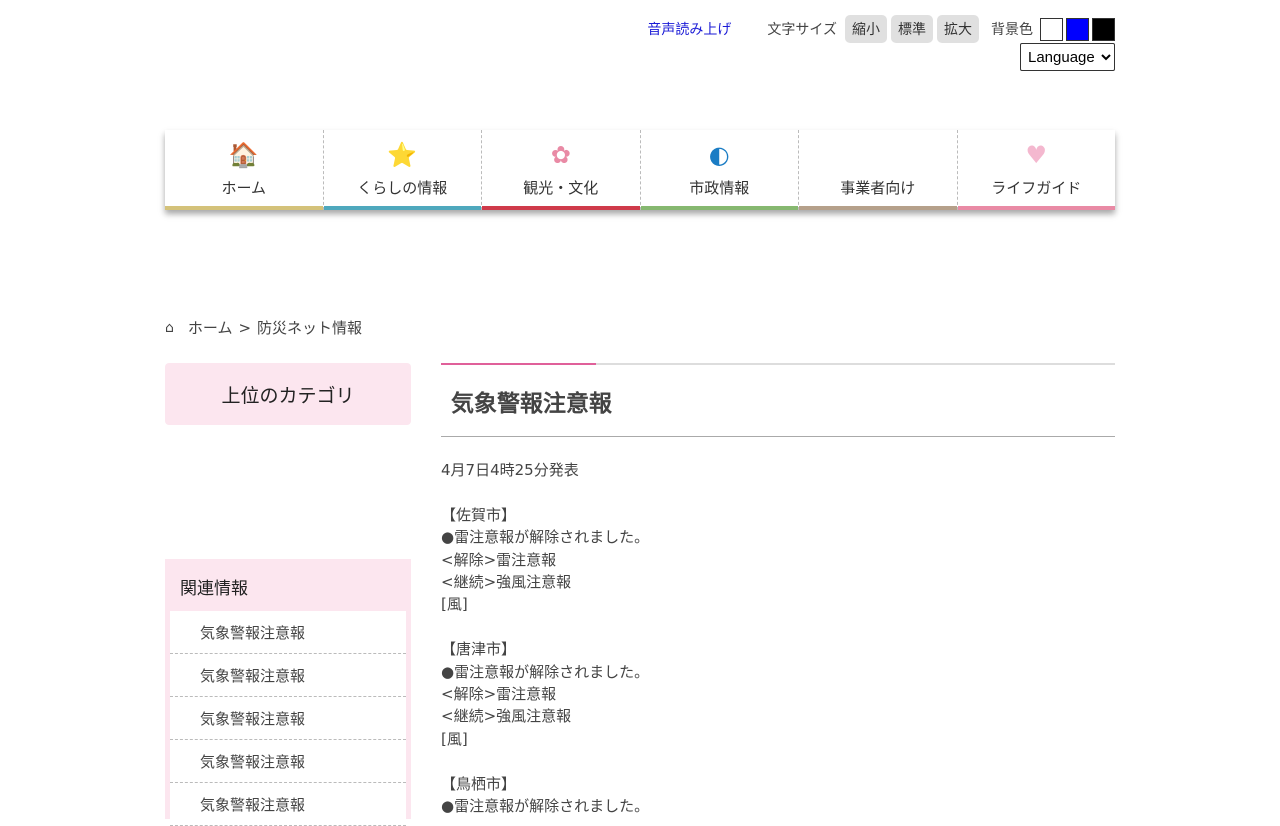 This screenshot has height=826, width=1280. What do you see at coordinates (1012, 30) in the screenshot?
I see `bg-color-label: 背景色` at bounding box center [1012, 30].